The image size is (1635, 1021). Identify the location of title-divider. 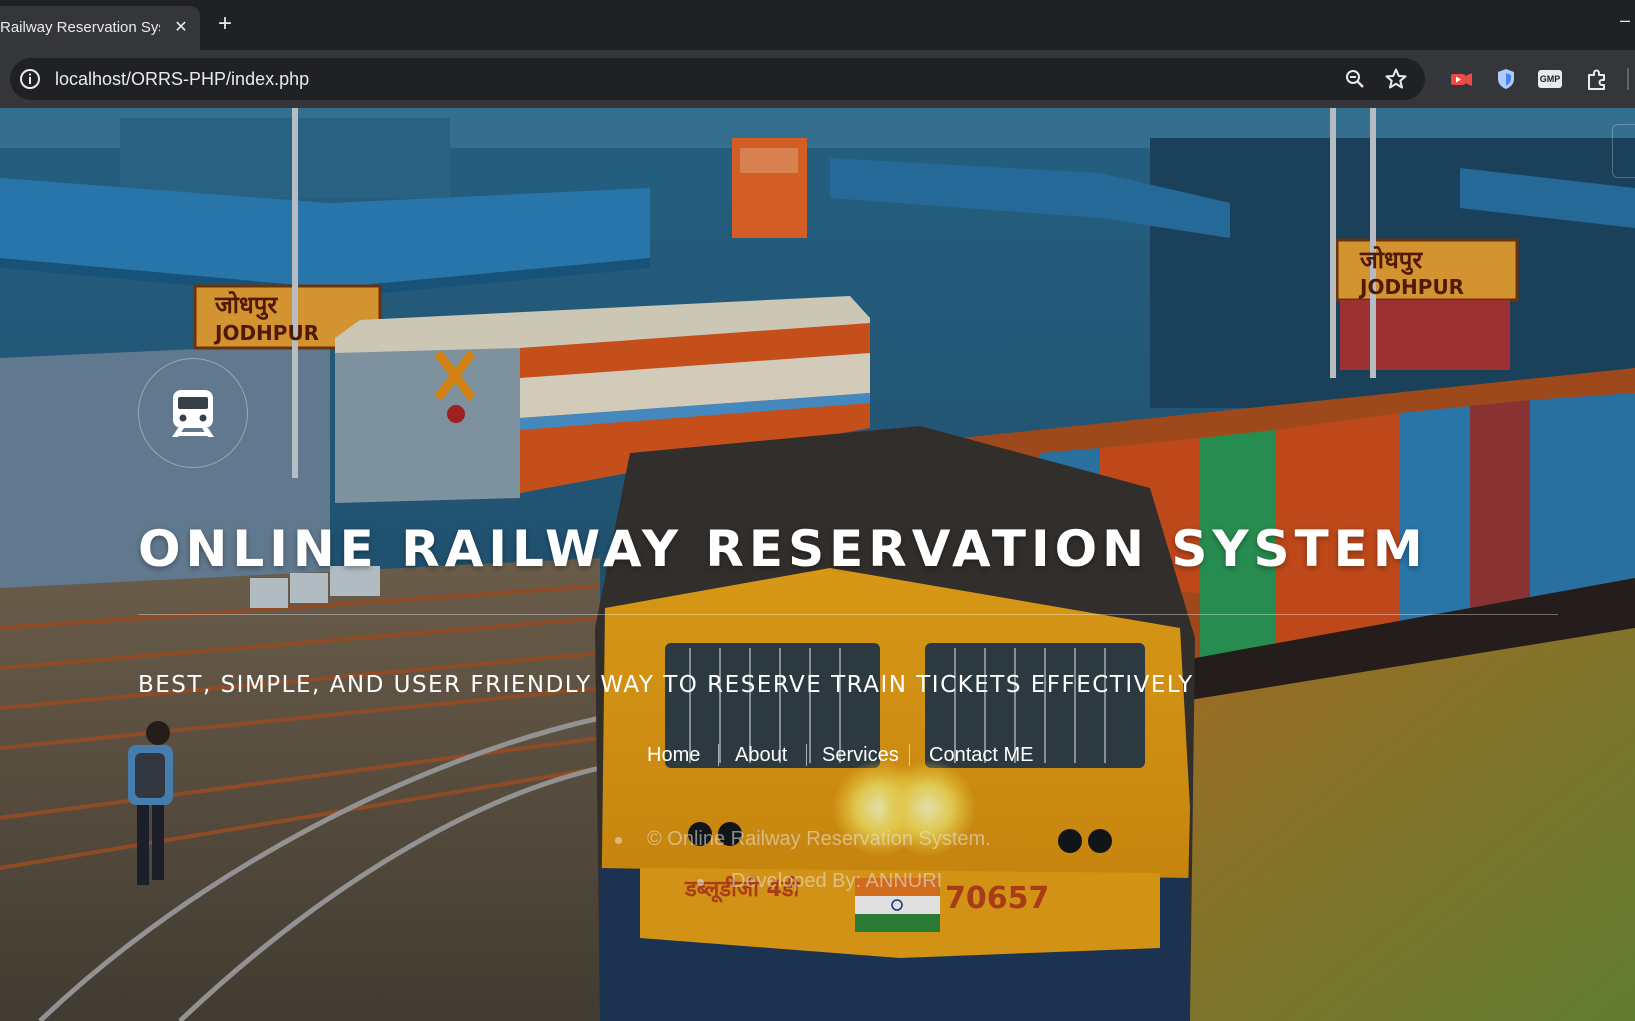
(848, 614).